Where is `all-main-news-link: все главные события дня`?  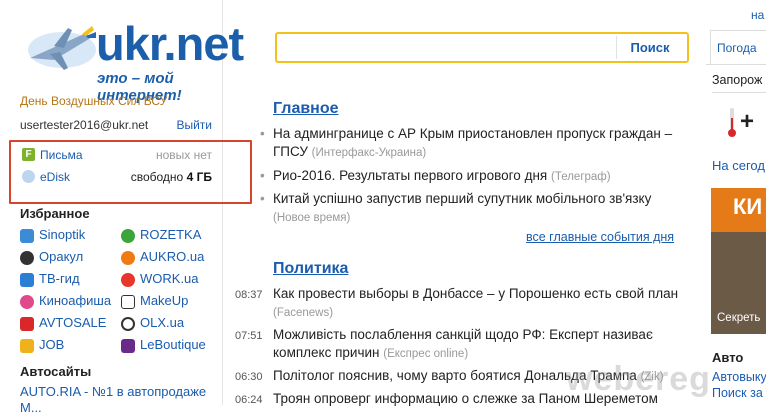
all-main-news-link: все главные события дня is located at coordinates (600, 237).